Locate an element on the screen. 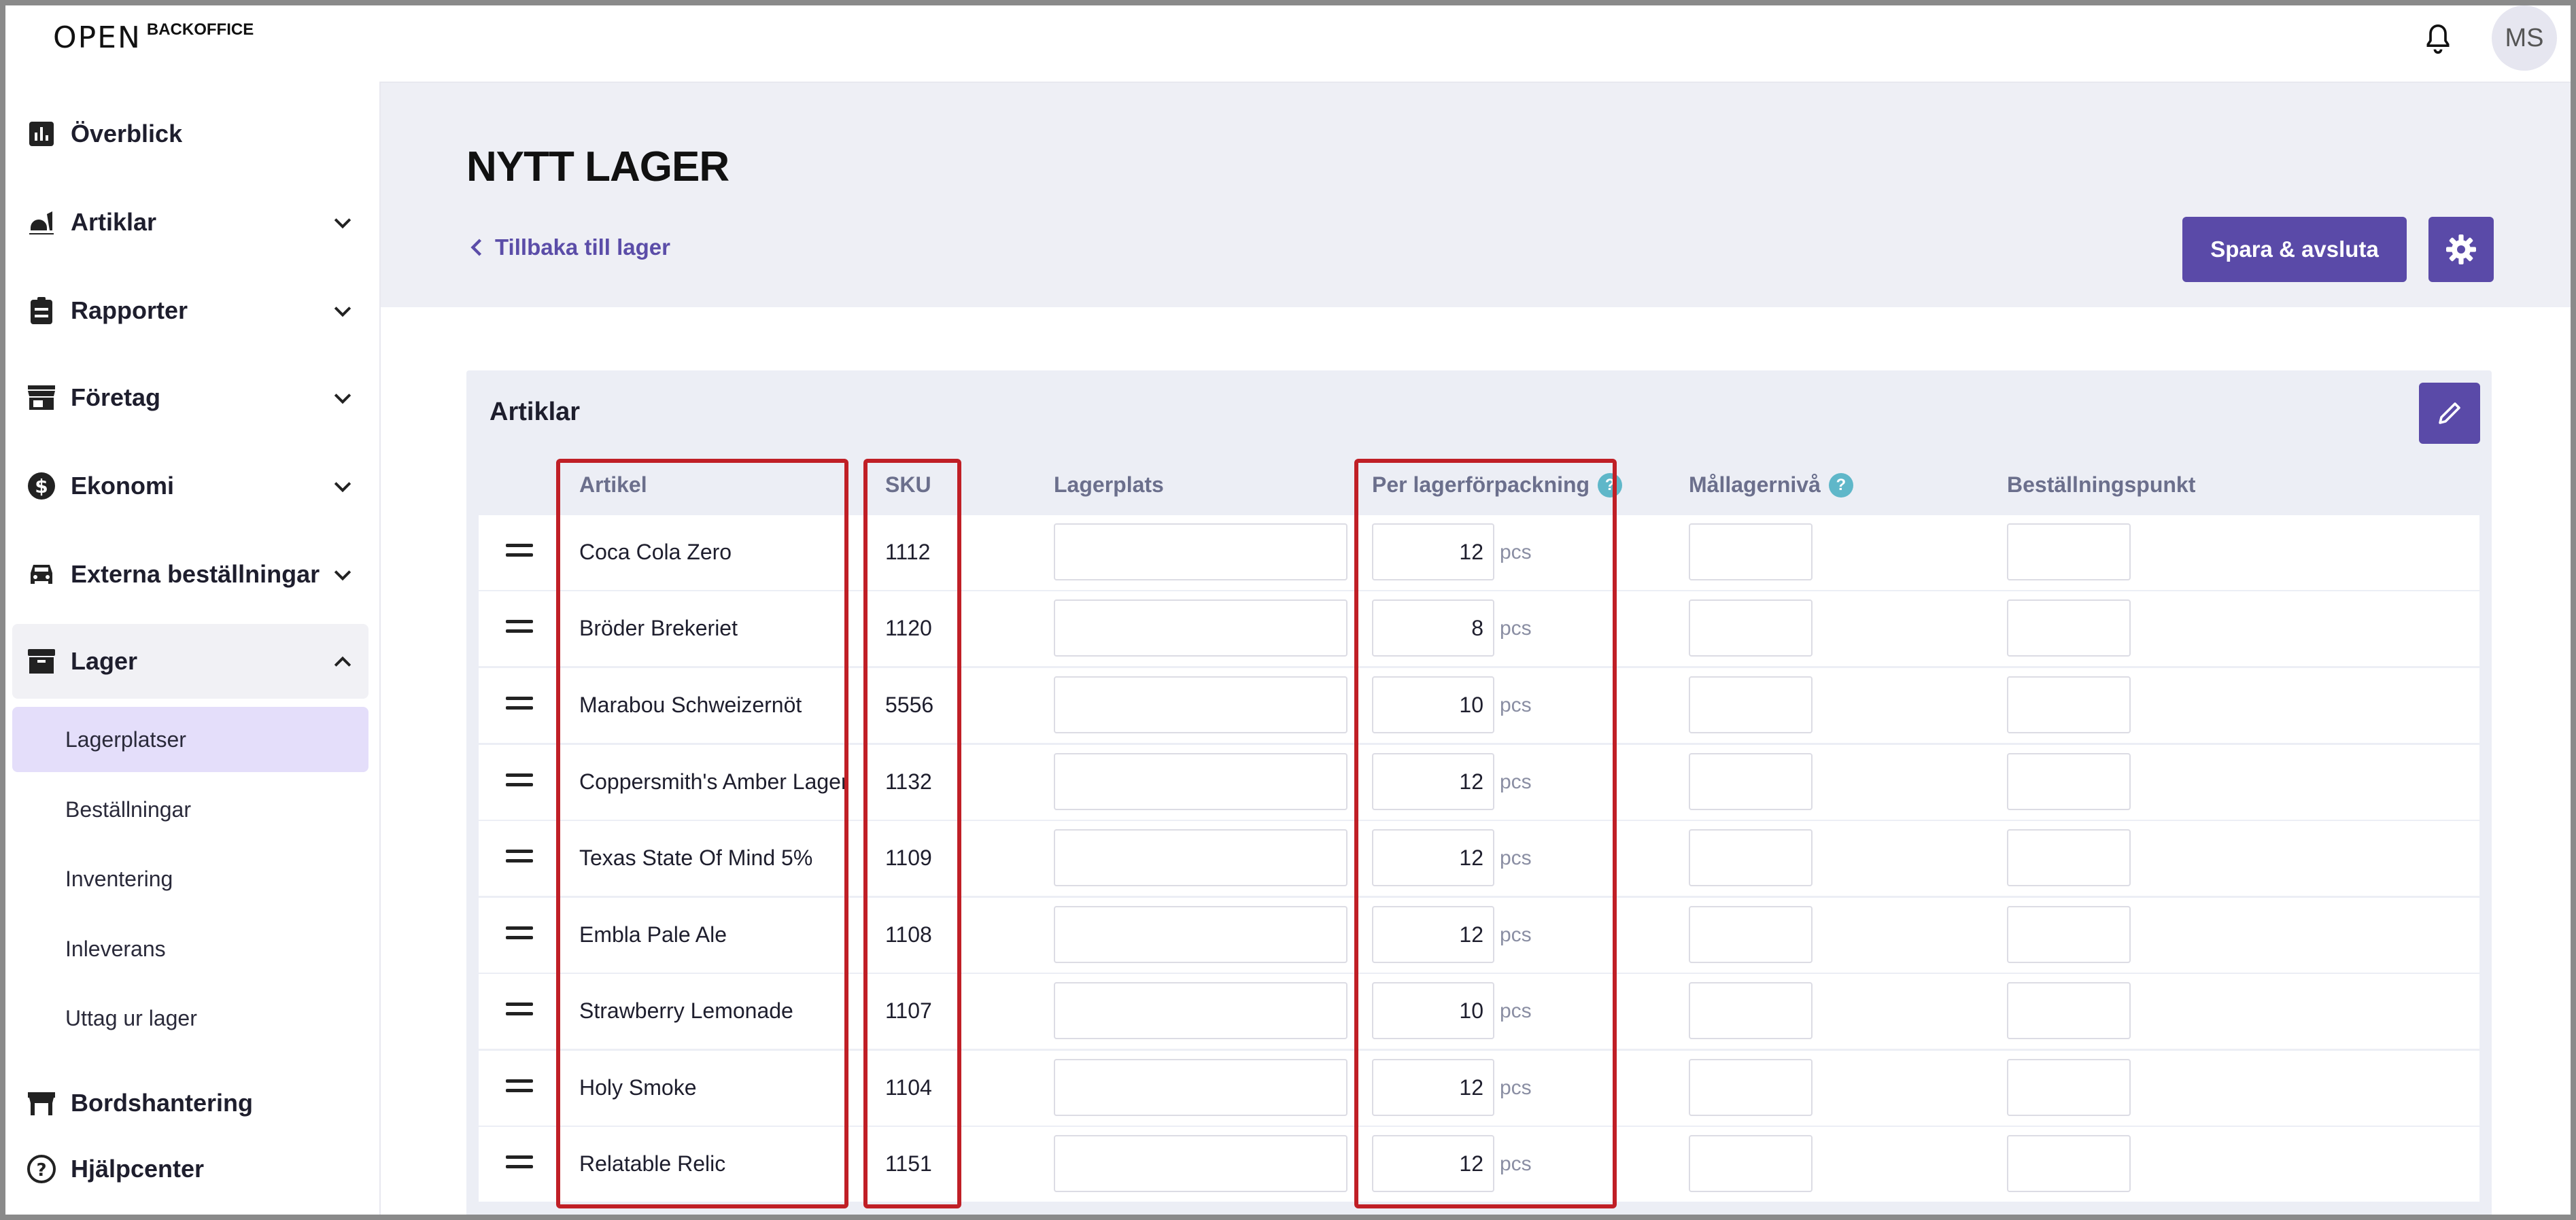  sidebar-item-label: Lager is located at coordinates (104, 661).